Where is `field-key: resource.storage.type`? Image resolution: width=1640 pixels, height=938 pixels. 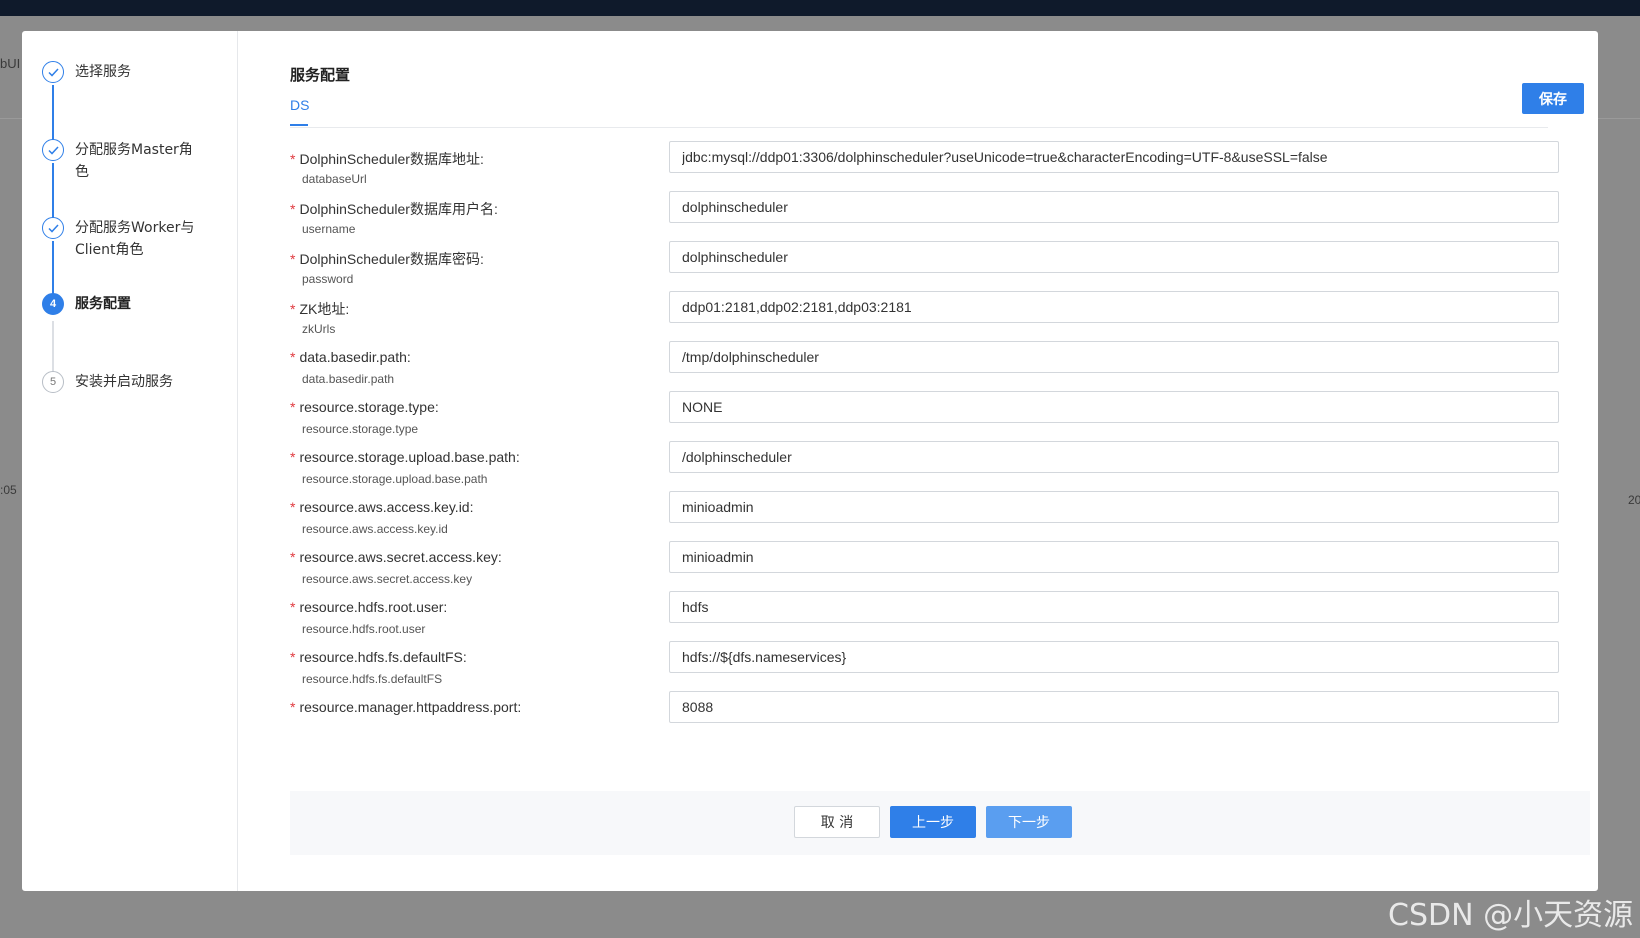
field-key: resource.storage.type is located at coordinates (360, 429).